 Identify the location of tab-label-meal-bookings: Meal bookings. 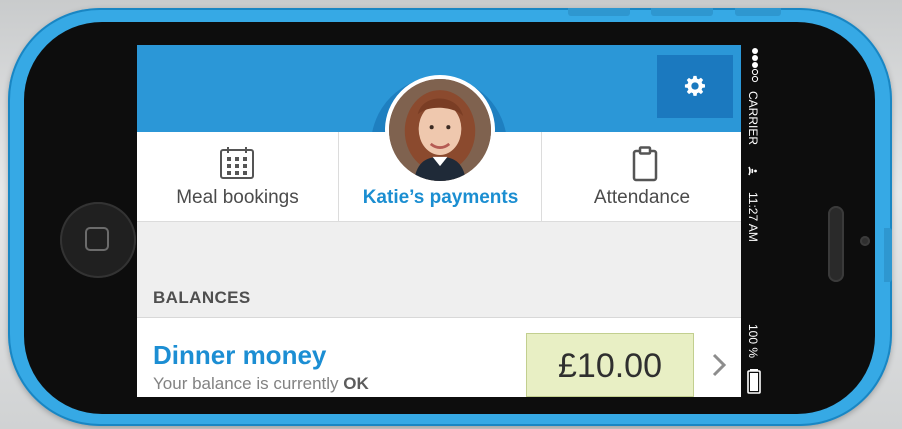
(237, 197).